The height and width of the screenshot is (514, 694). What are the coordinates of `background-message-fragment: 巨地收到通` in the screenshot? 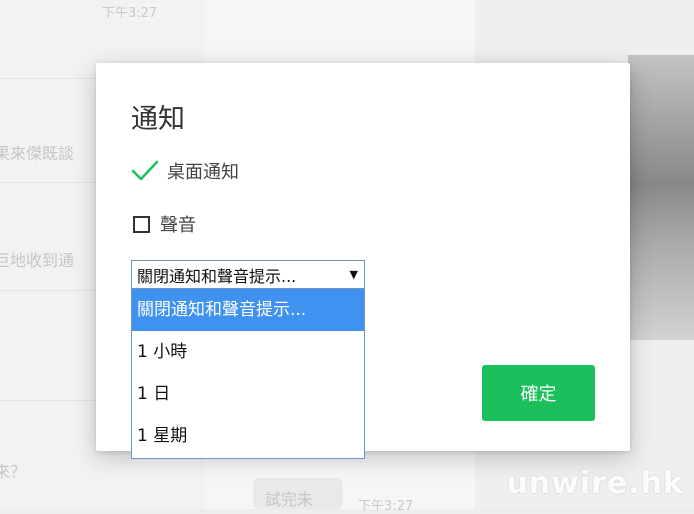 It's located at (37, 260).